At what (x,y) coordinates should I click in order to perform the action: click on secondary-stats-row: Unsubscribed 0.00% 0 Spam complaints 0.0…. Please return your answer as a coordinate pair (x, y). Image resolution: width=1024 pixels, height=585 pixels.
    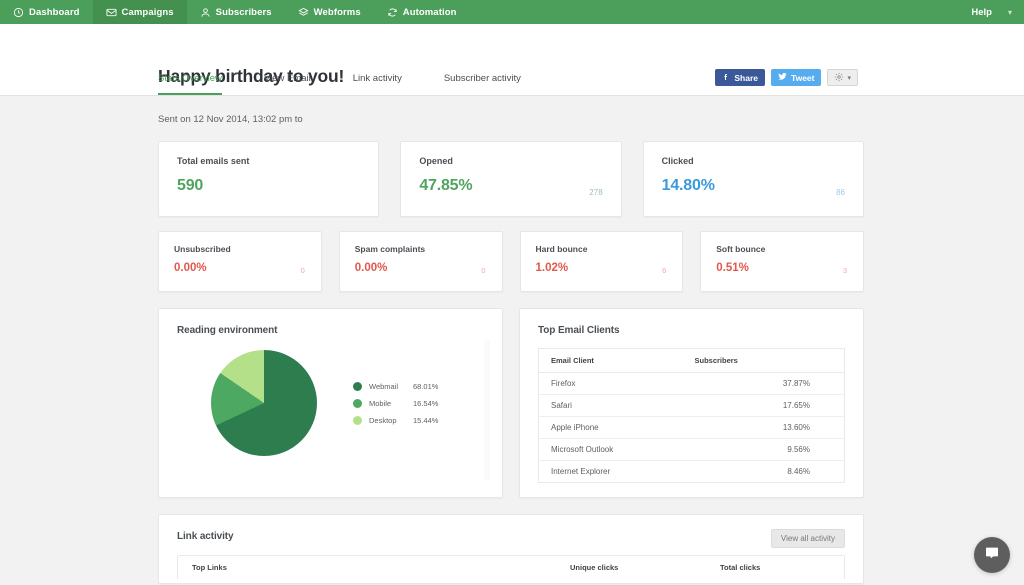
    Looking at the image, I should click on (511, 261).